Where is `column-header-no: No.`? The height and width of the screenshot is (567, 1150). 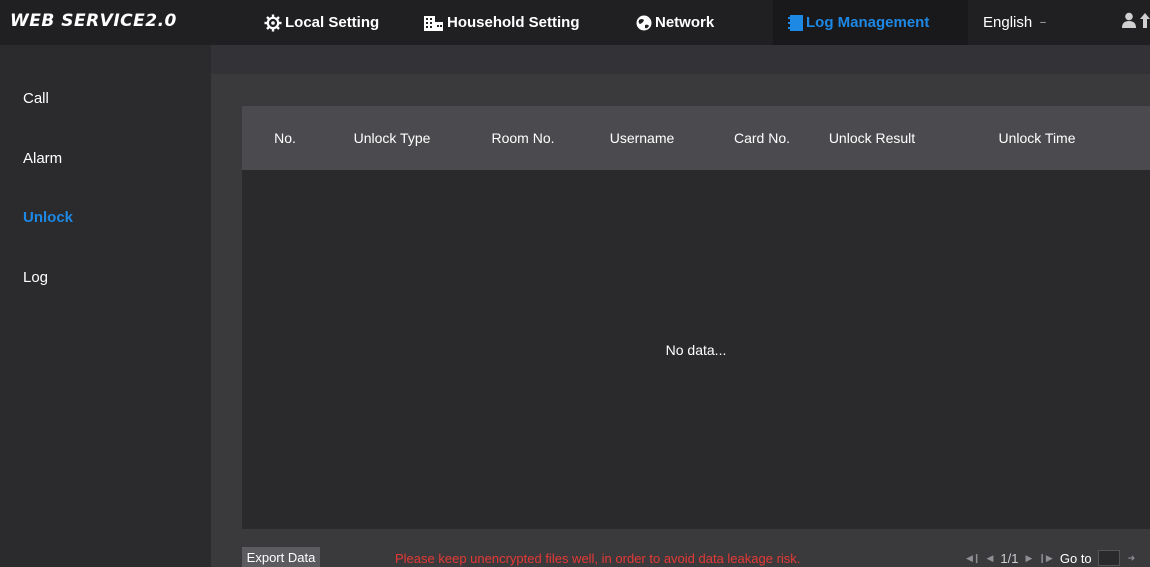 column-header-no: No. is located at coordinates (285, 138).